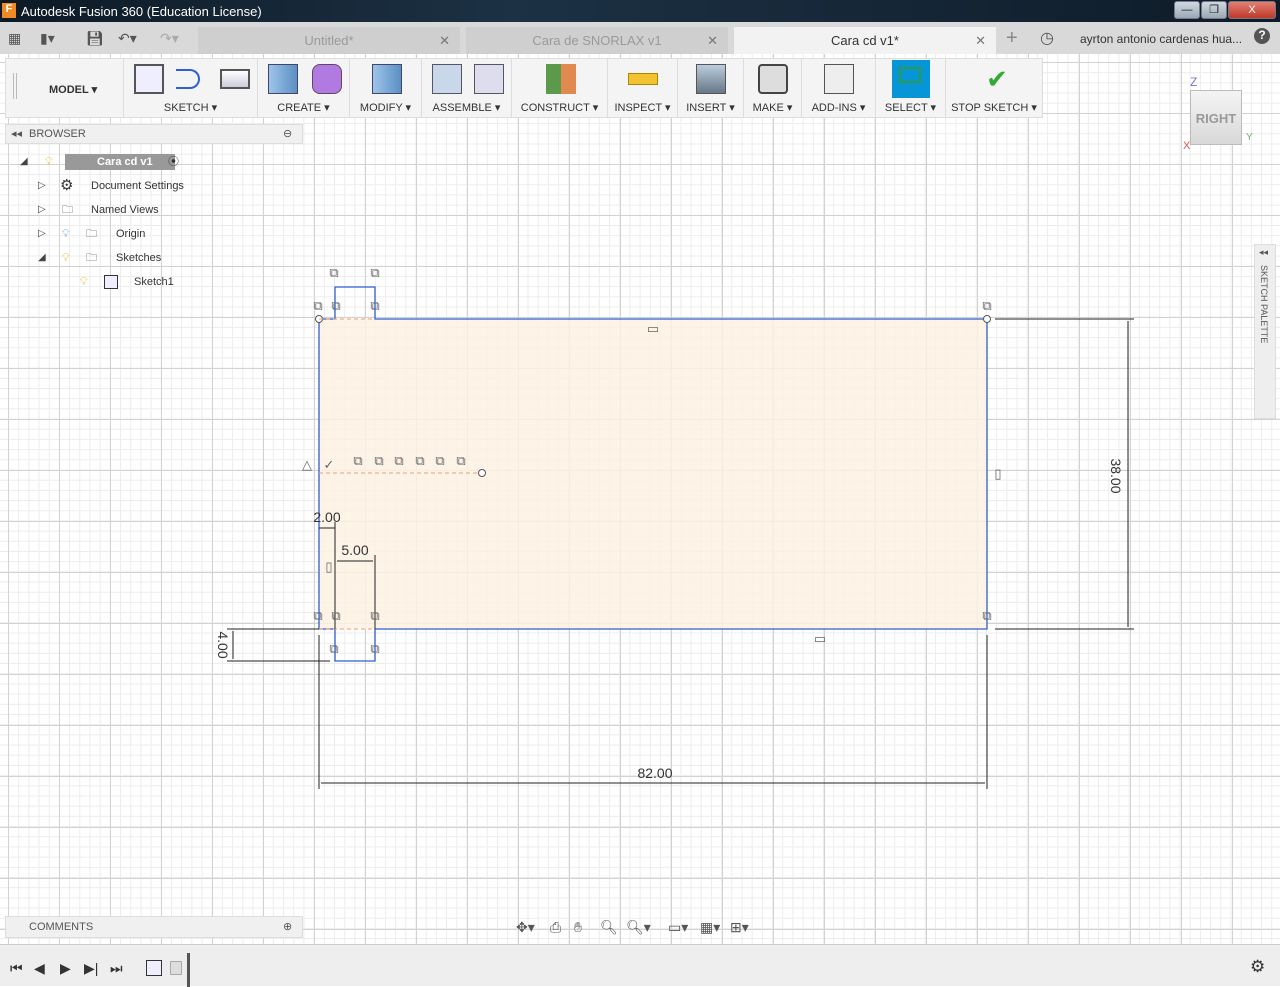 This screenshot has width=1280, height=987. Describe the element at coordinates (47, 38) in the screenshot. I see `file-menu-icon: ▮▾` at that location.